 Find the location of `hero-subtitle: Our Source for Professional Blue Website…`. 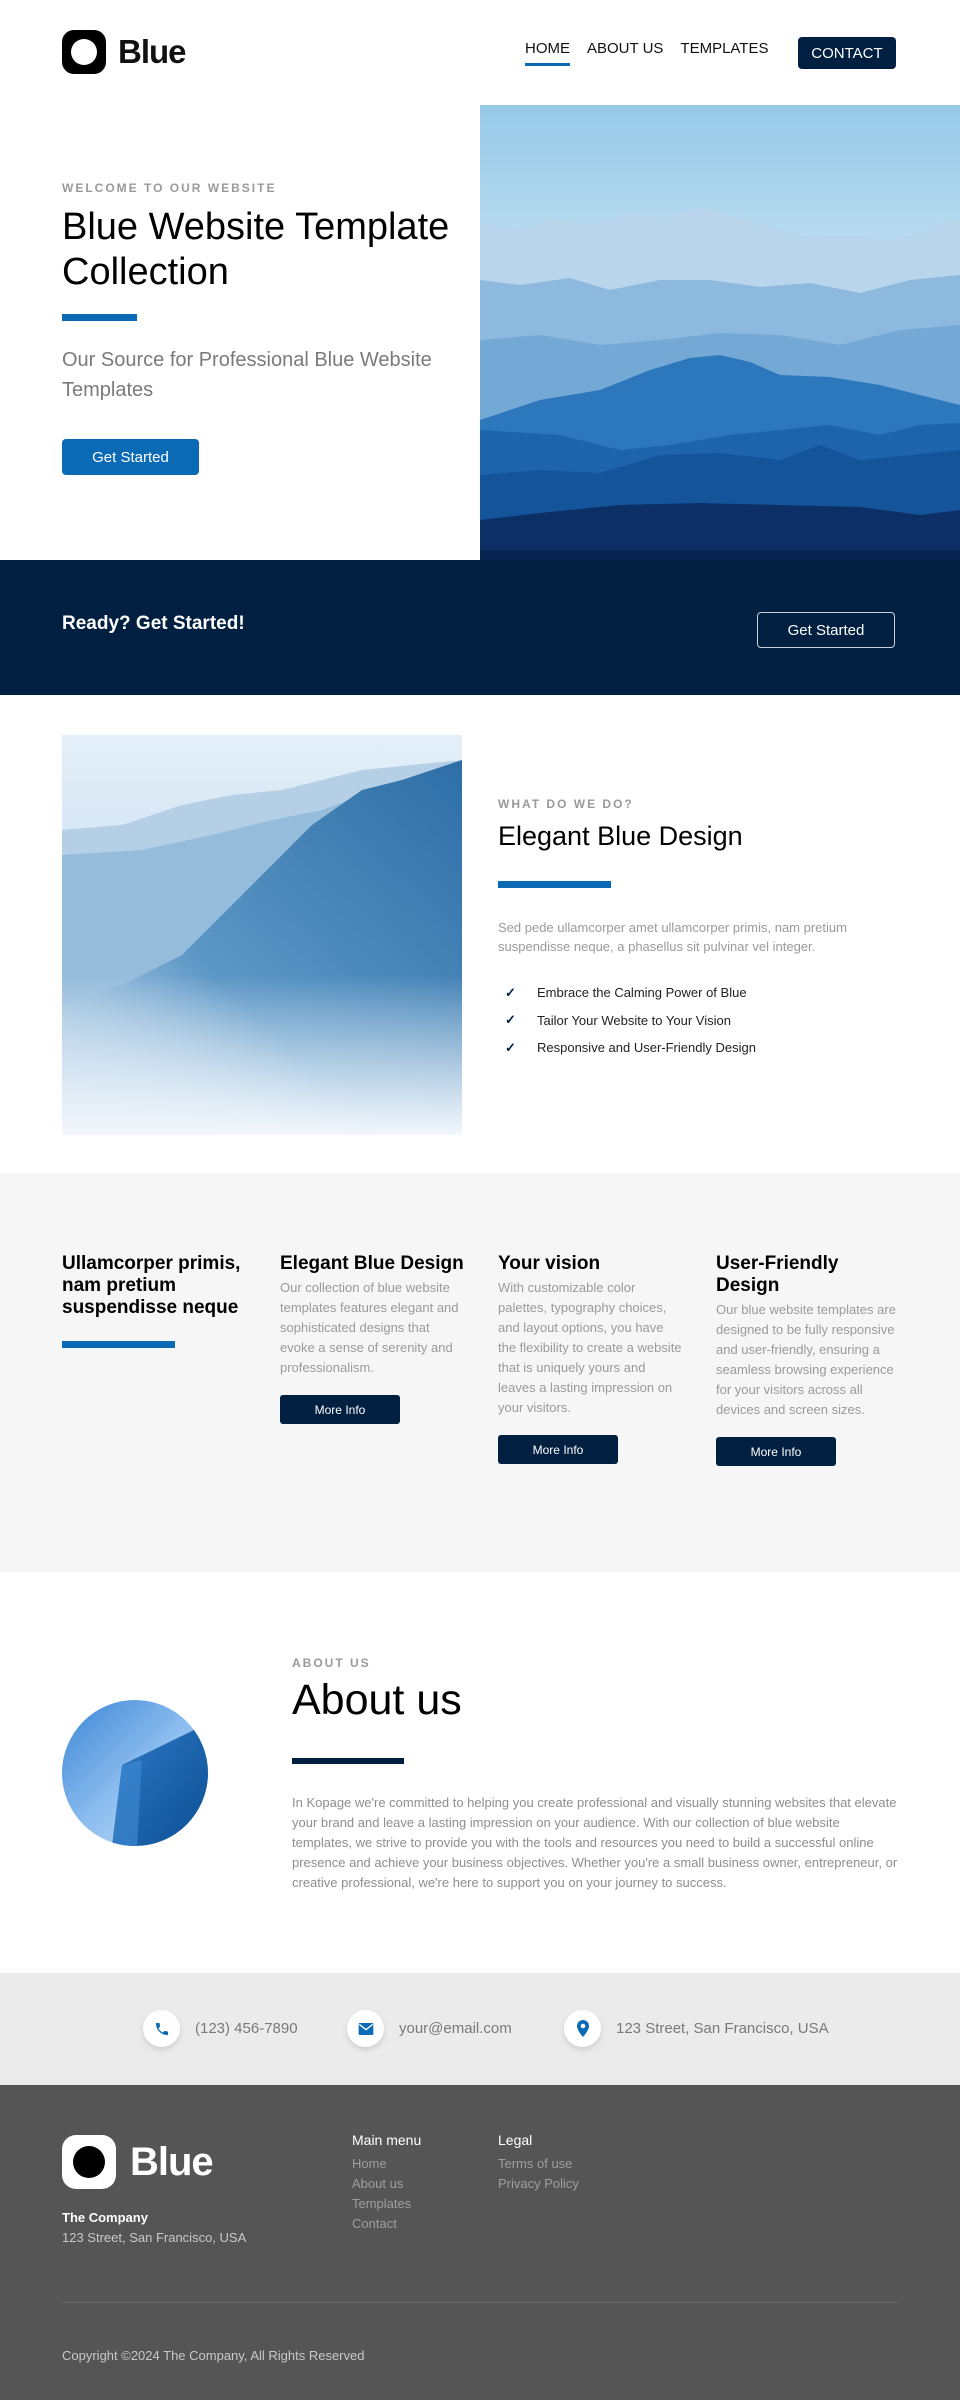

hero-subtitle: Our Source for Professional Blue Website… is located at coordinates (247, 375).